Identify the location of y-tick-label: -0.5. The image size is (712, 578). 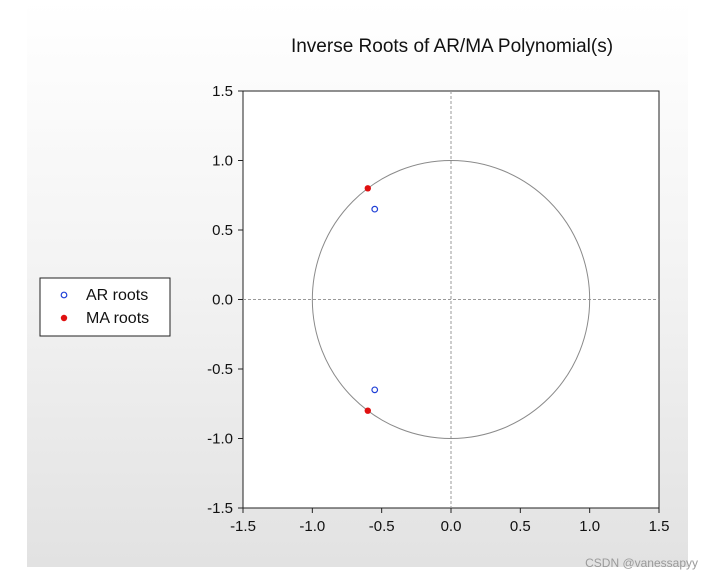
(220, 369).